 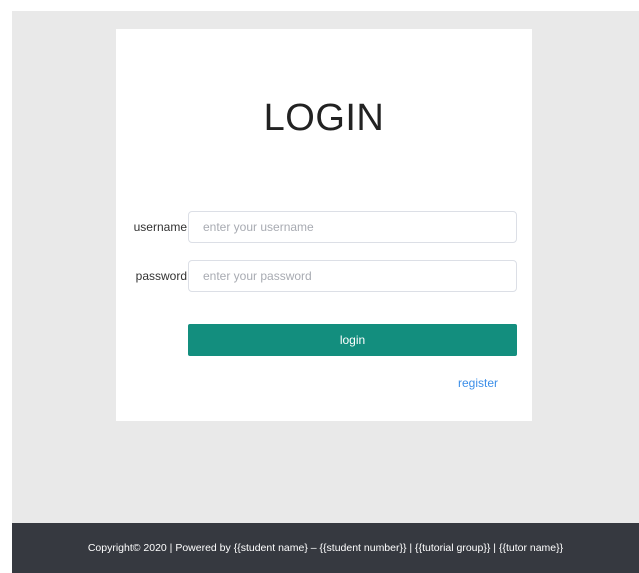 I want to click on password-input, so click(x=352, y=276).